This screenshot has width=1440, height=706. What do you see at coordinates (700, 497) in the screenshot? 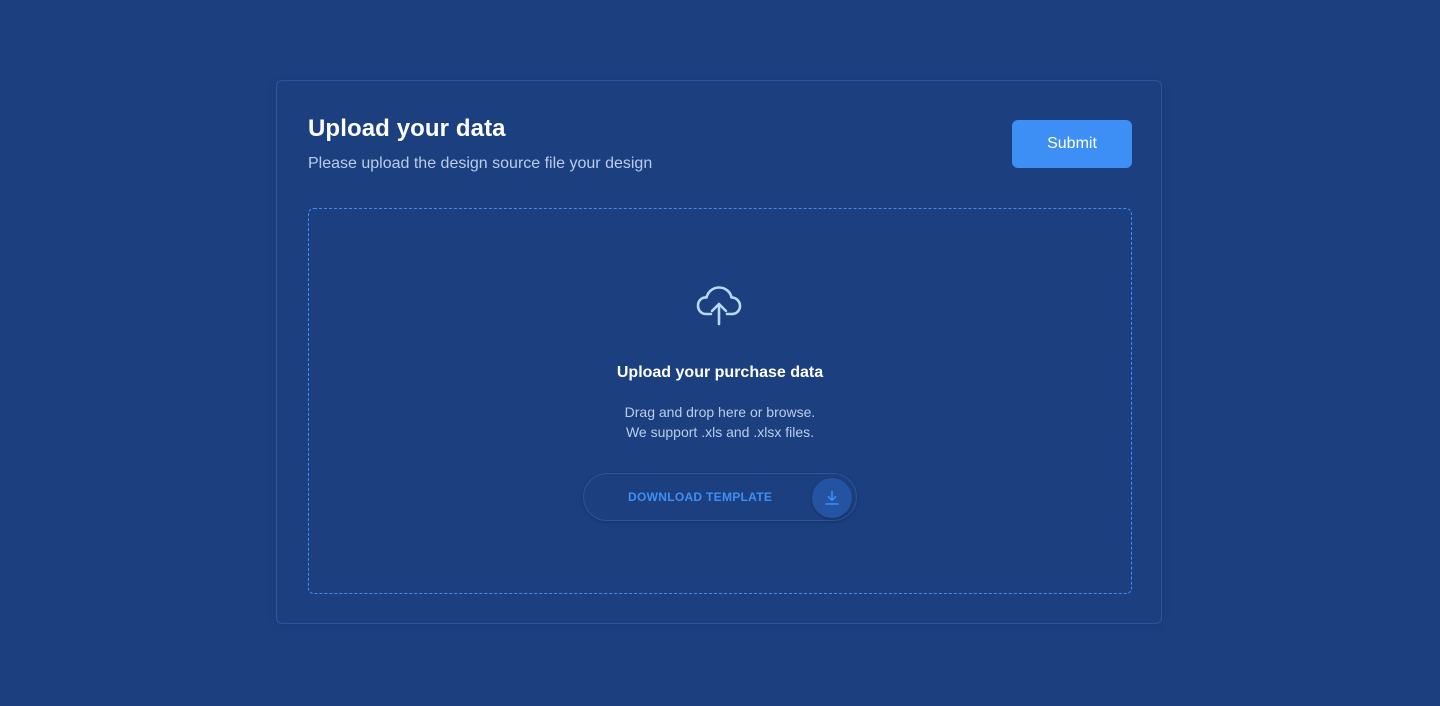
I see `download-template-label: DOWNLOAD TEMPLATE` at bounding box center [700, 497].